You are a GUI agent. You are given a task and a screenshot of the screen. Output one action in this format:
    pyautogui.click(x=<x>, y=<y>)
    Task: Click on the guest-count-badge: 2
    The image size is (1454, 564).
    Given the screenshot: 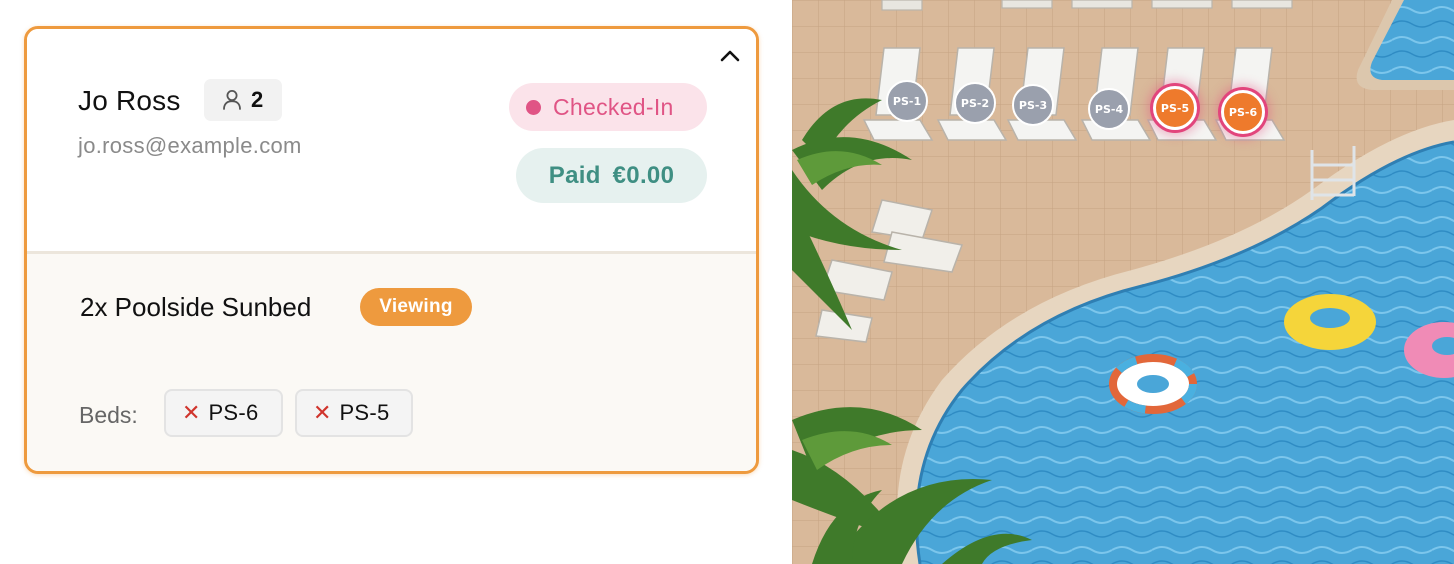 What is the action you would take?
    pyautogui.click(x=243, y=100)
    